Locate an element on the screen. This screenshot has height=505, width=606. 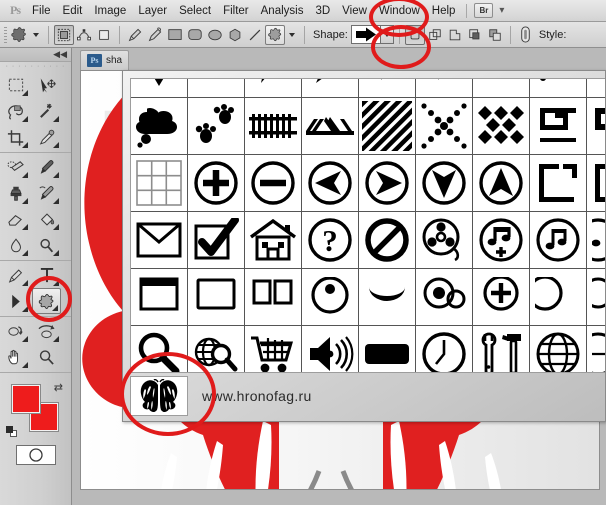
custom-shape-tool-preset-icon is located at coordinates (19, 35).